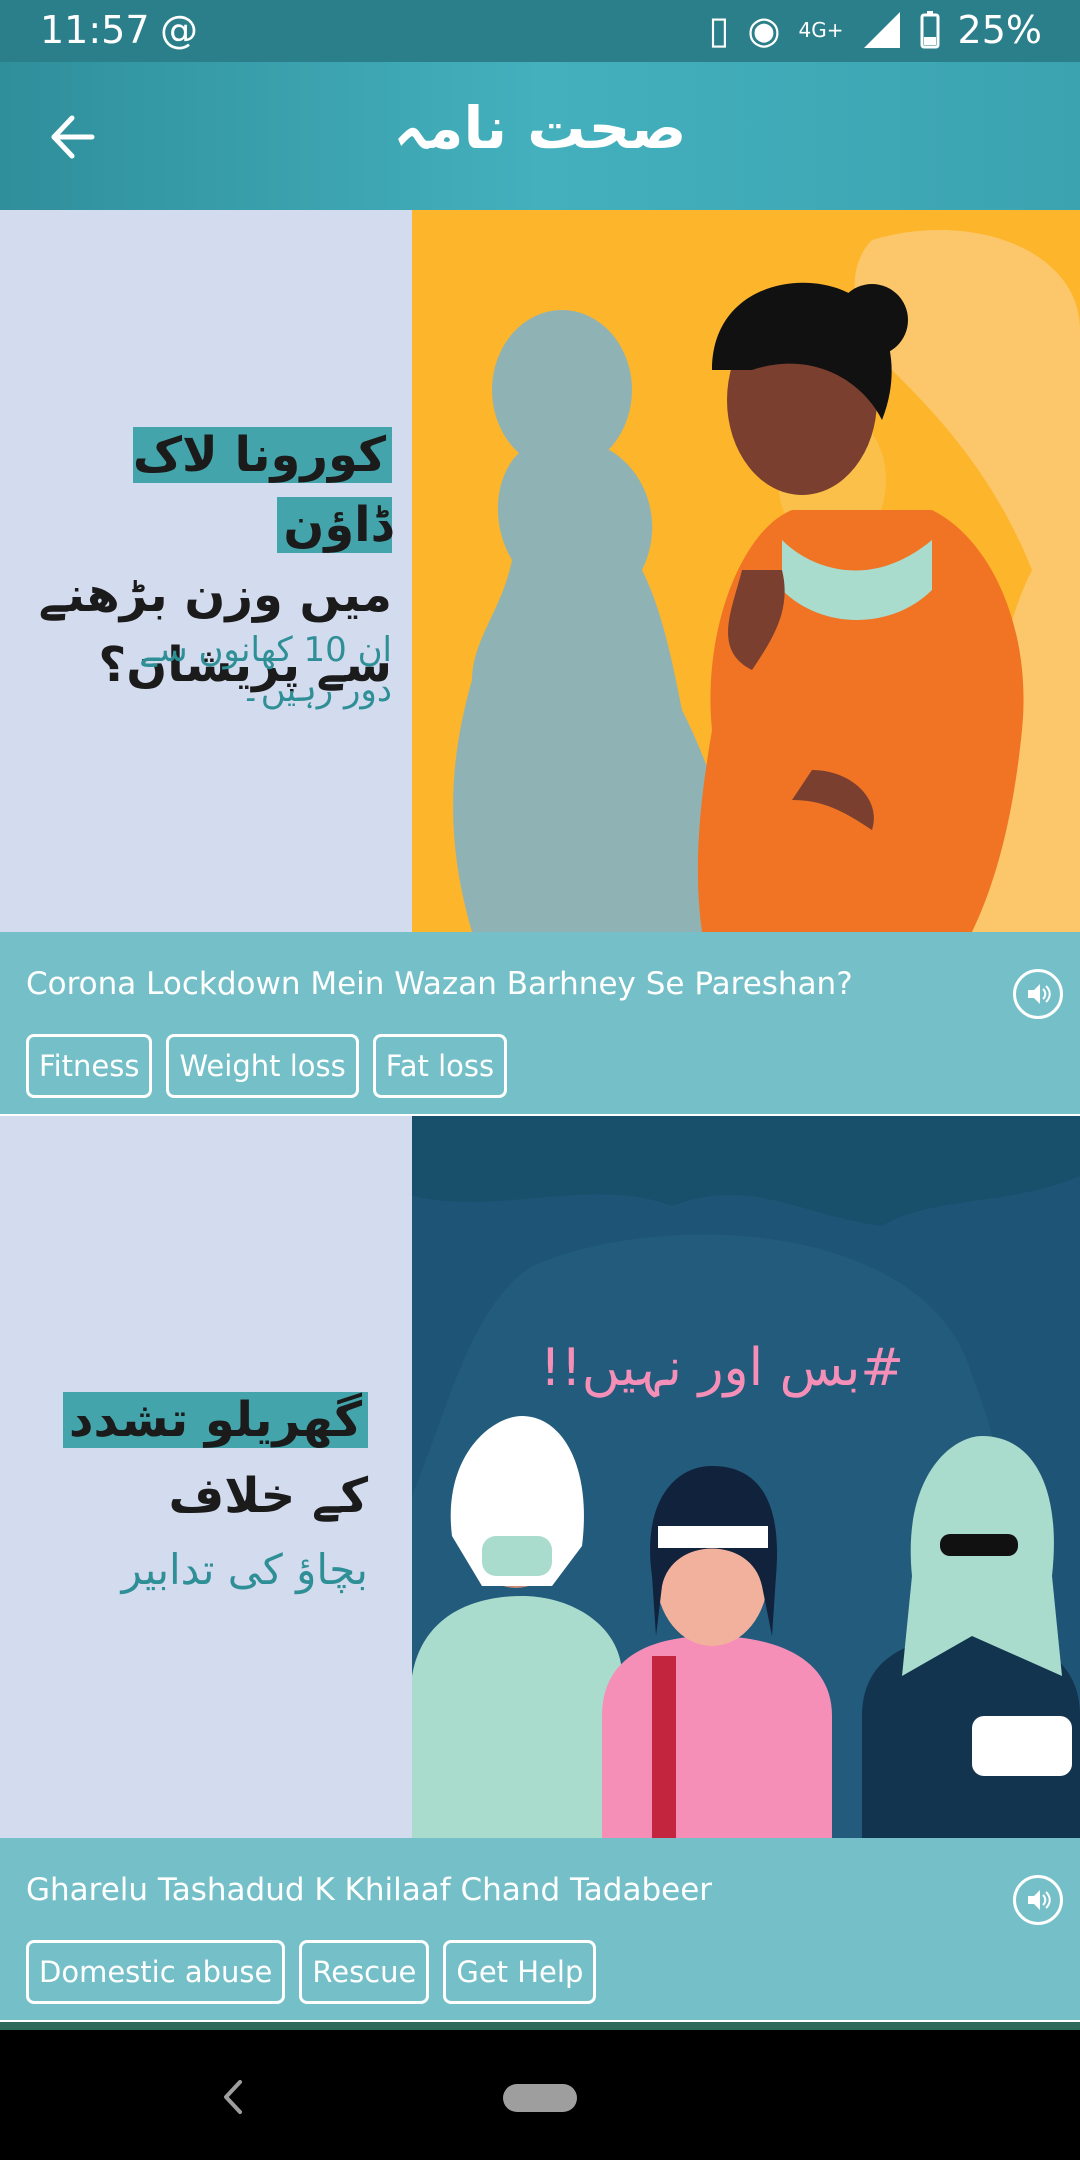 This screenshot has width=1080, height=2160. What do you see at coordinates (262, 1066) in the screenshot?
I see `tag-chip: Weight loss` at bounding box center [262, 1066].